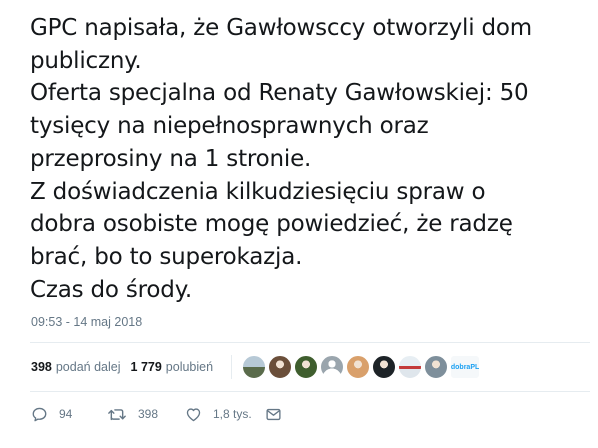 The height and width of the screenshot is (448, 598). I want to click on avatar-flag-icon, so click(410, 367).